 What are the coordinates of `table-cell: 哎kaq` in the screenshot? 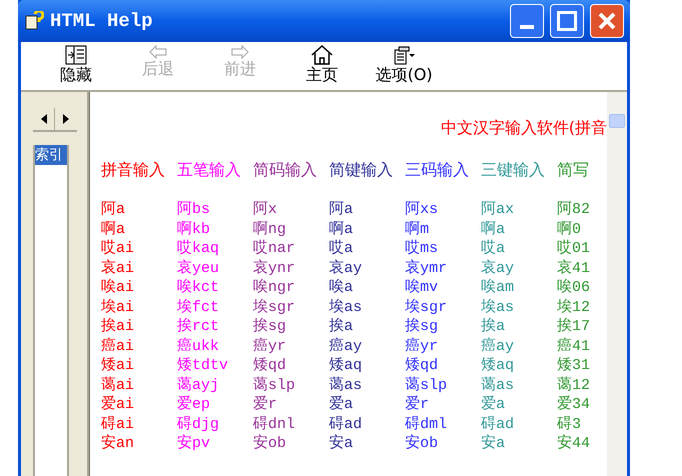 It's located at (198, 248).